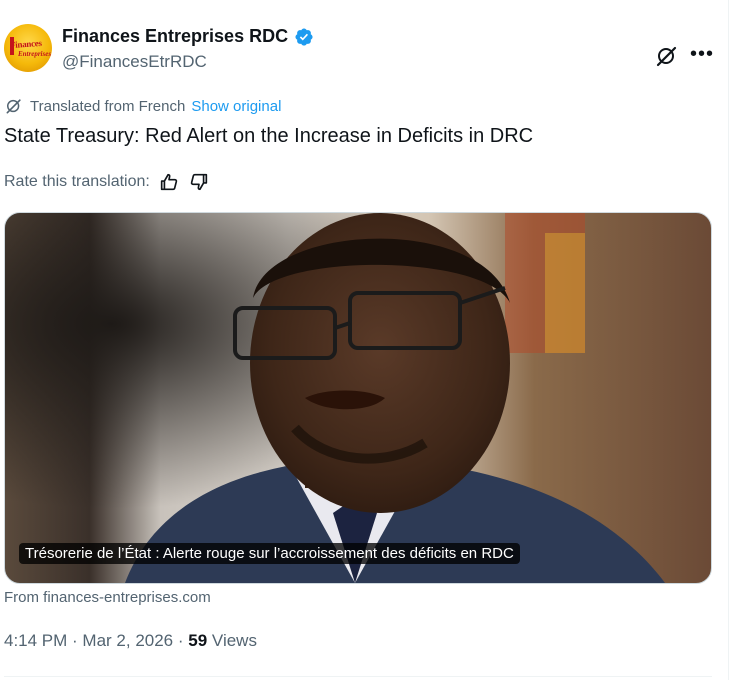 Image resolution: width=737 pixels, height=680 pixels. I want to click on tweet-meta: 4:14 PM · Mar 2, 2026 · 59 Views, so click(130, 641).